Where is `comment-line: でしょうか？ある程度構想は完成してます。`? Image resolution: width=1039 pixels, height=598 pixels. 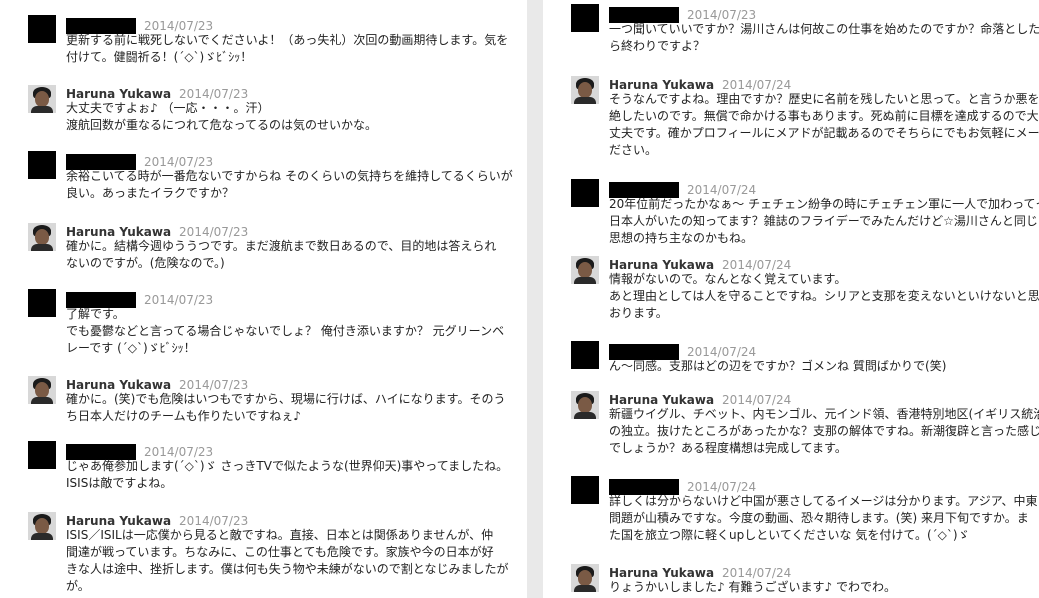
comment-line: でしょうか？ある程度構想は完成してます。 is located at coordinates (728, 448).